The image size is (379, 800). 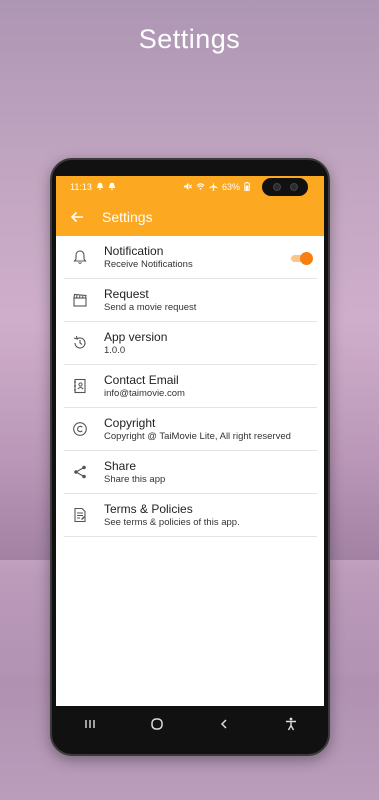 What do you see at coordinates (200, 187) in the screenshot?
I see `wifi-icon` at bounding box center [200, 187].